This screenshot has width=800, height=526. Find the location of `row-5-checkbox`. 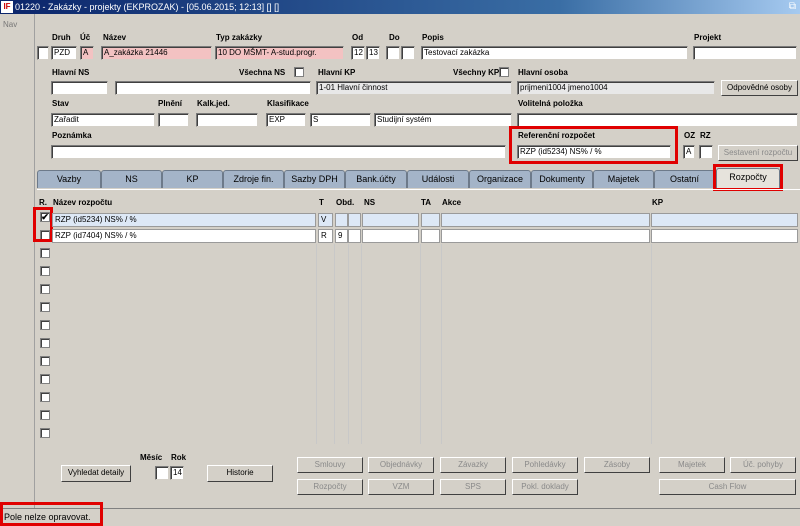

row-5-checkbox is located at coordinates (45, 289).